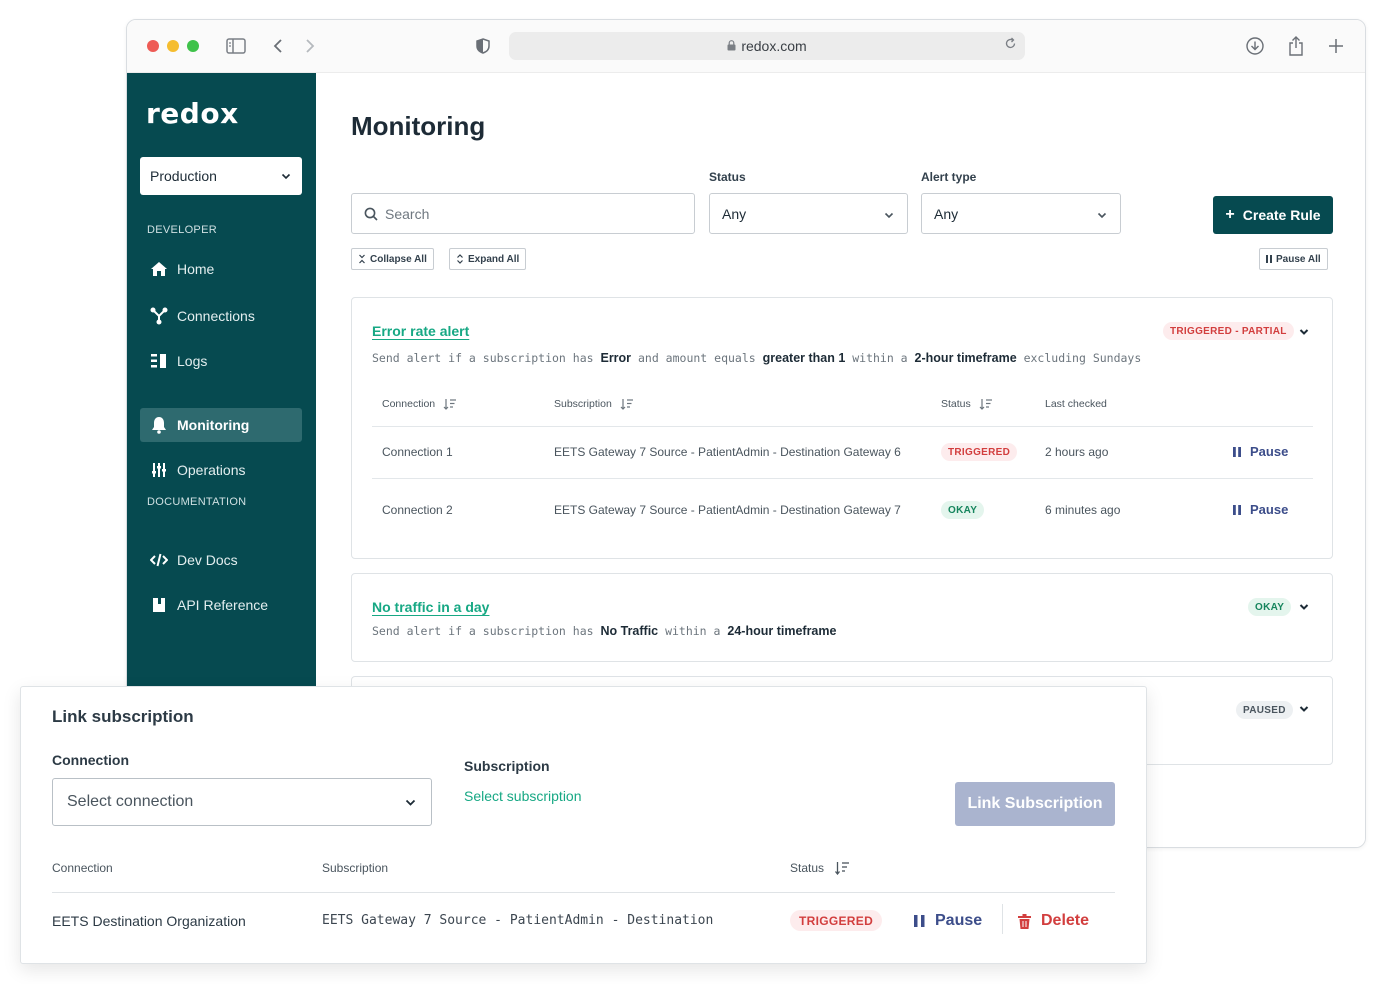 Image resolution: width=1386 pixels, height=984 pixels. I want to click on expand-all-button: Expand All, so click(488, 259).